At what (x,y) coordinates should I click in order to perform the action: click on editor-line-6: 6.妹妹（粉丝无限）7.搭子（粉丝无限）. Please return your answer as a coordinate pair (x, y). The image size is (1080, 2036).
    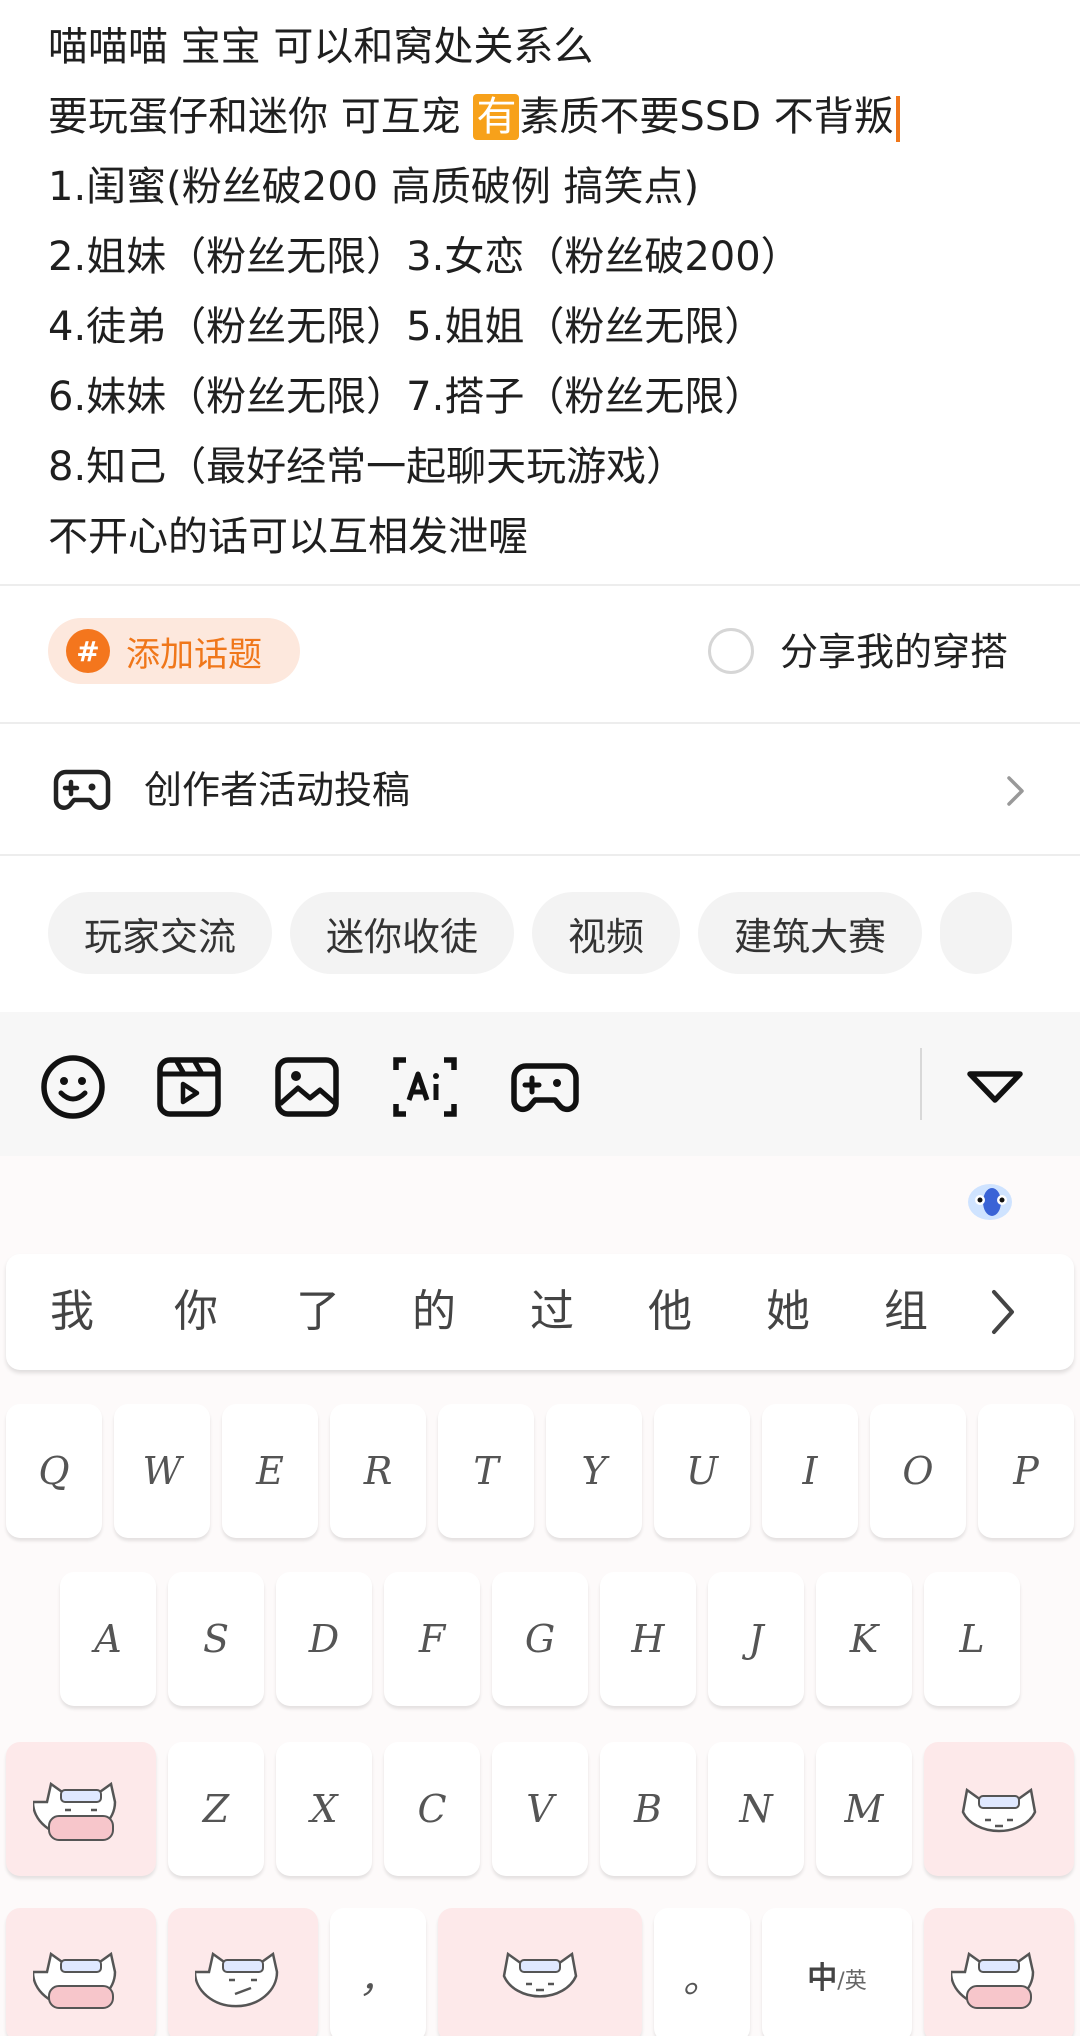
    Looking at the image, I should click on (406, 397).